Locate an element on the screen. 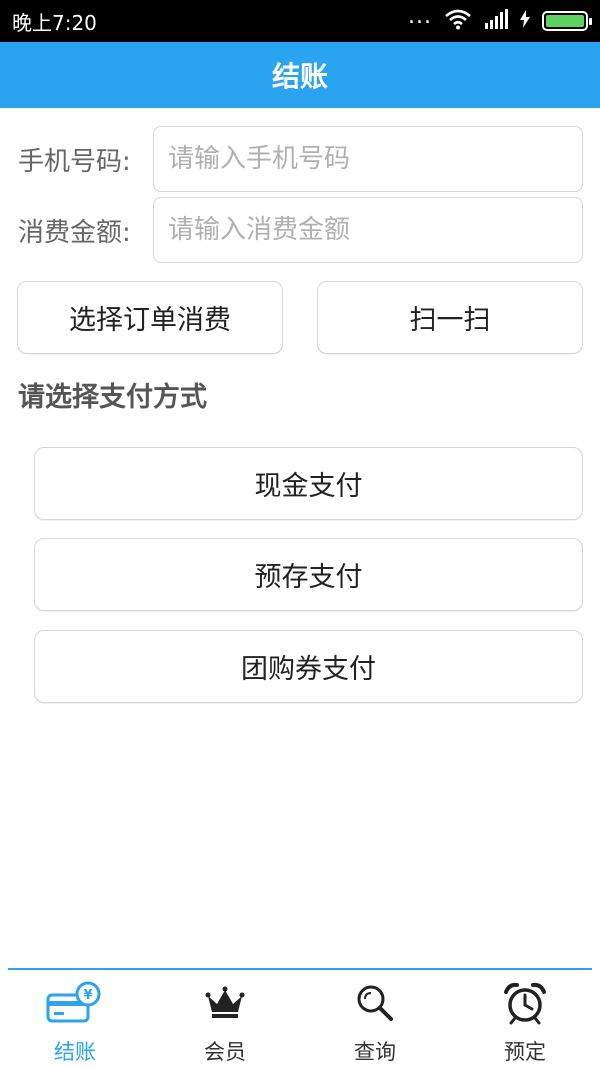 The image size is (600, 1067). tab-member: 会员 is located at coordinates (225, 1018).